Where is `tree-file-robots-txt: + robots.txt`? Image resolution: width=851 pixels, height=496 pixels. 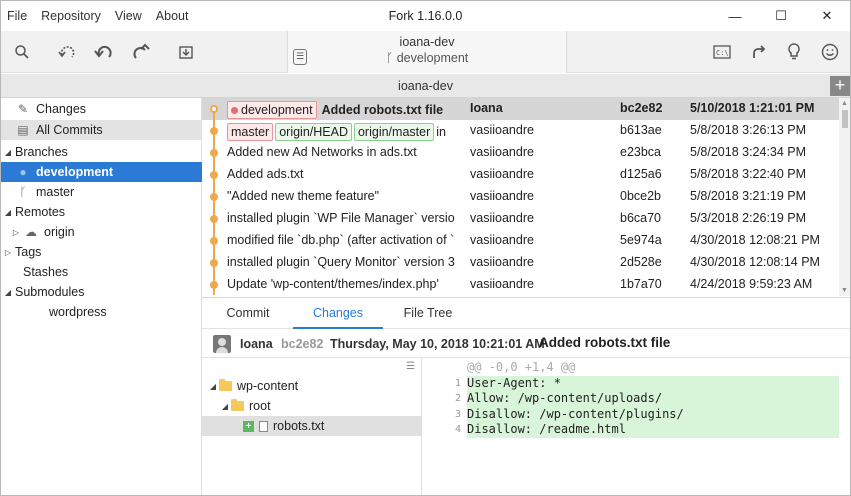 tree-file-robots-txt: + robots.txt is located at coordinates (311, 426).